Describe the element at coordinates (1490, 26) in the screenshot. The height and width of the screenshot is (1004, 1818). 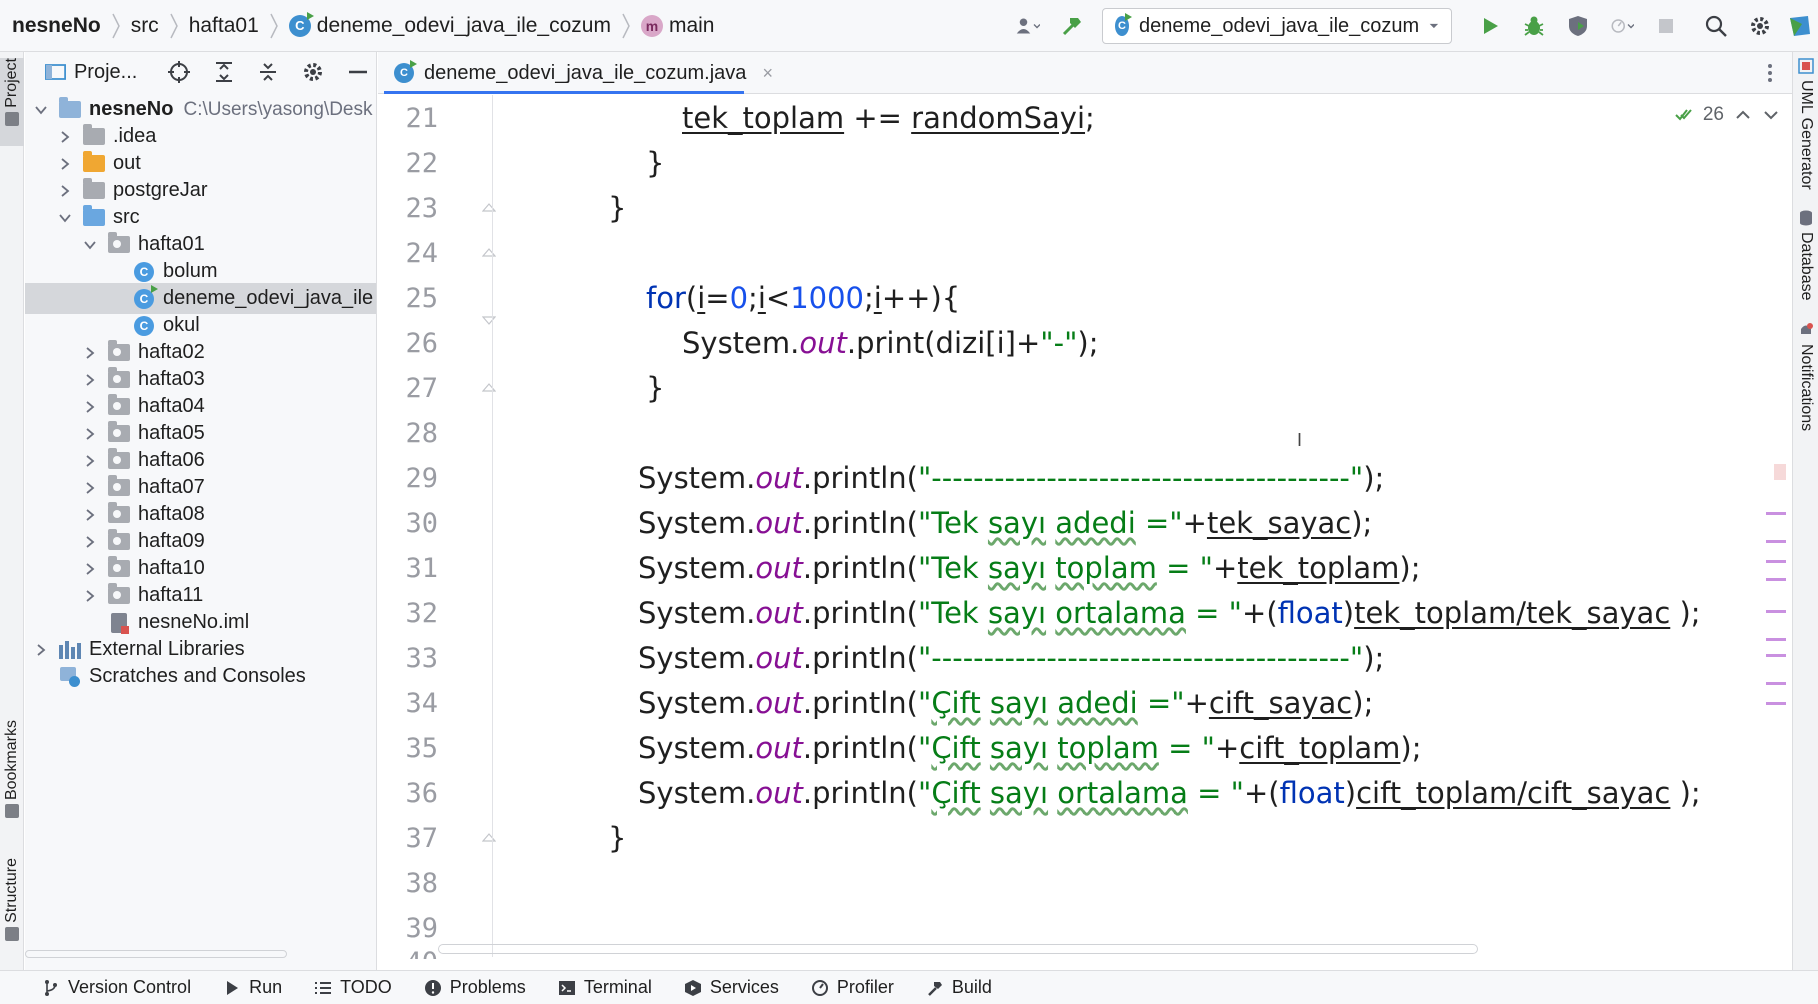
I see `run-button` at that location.